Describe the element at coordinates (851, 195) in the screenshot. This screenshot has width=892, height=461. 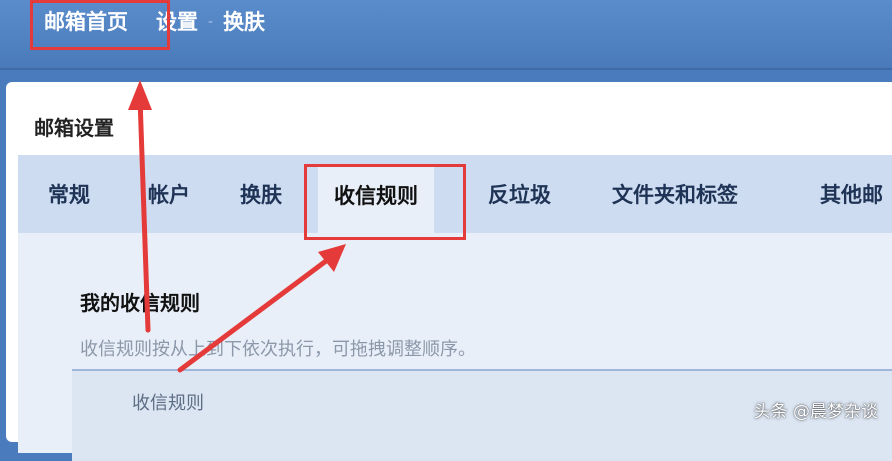
I see `tab-other: 其他邮` at that location.